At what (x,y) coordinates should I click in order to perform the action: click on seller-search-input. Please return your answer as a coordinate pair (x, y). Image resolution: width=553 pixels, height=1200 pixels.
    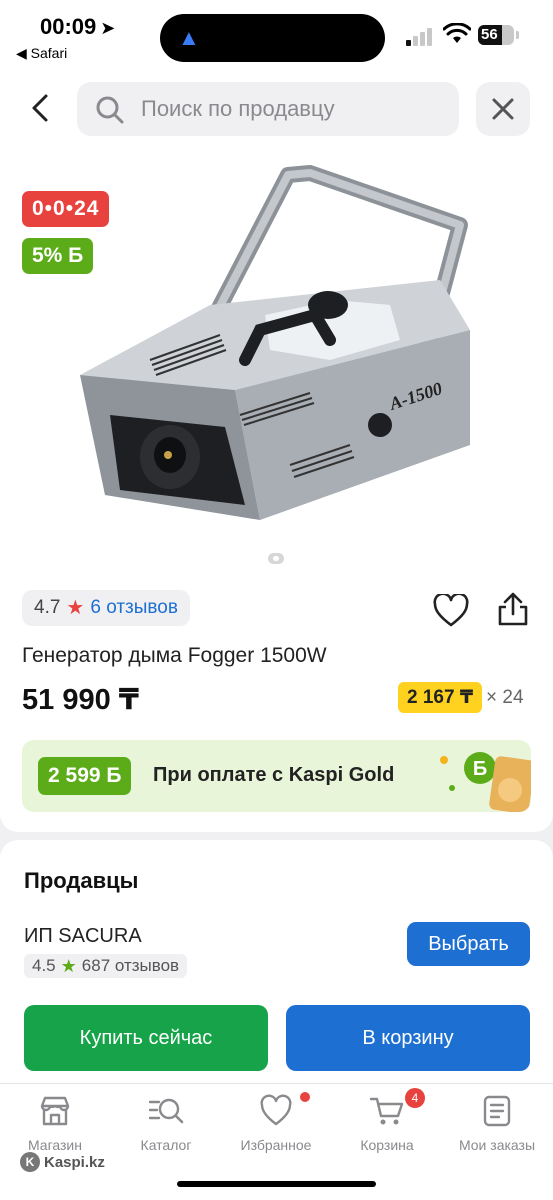
    Looking at the image, I should click on (291, 109).